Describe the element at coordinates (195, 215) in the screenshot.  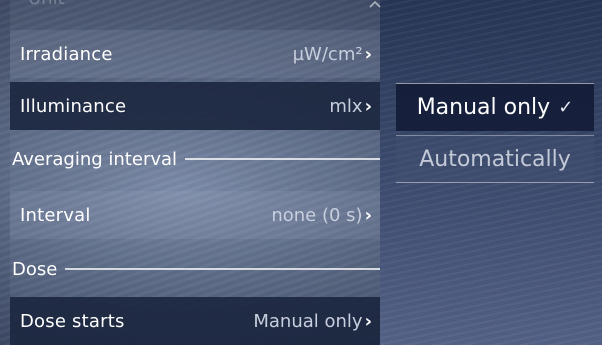
I see `row-interval: Interval none (0 s) ›` at that location.